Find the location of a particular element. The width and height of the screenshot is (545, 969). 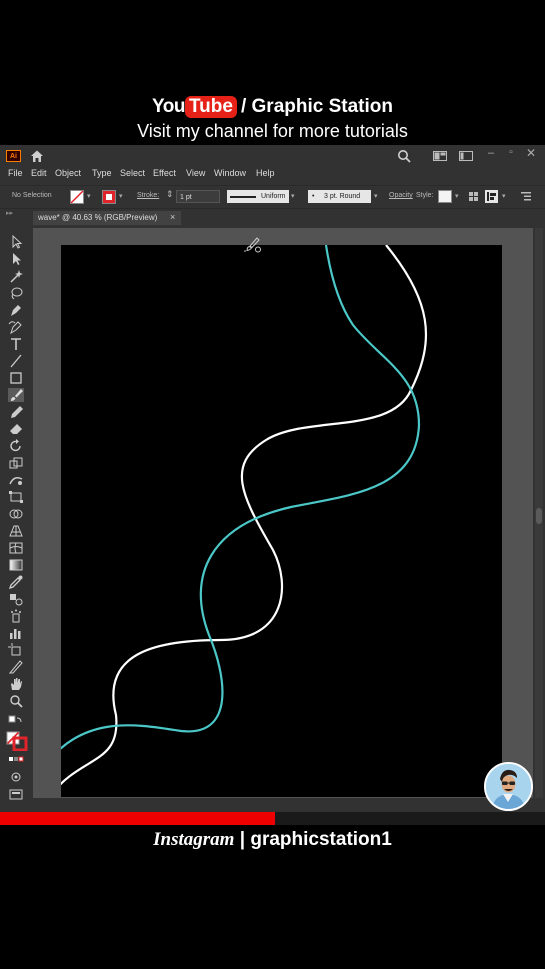

youtube-logo-you: You is located at coordinates (168, 106).